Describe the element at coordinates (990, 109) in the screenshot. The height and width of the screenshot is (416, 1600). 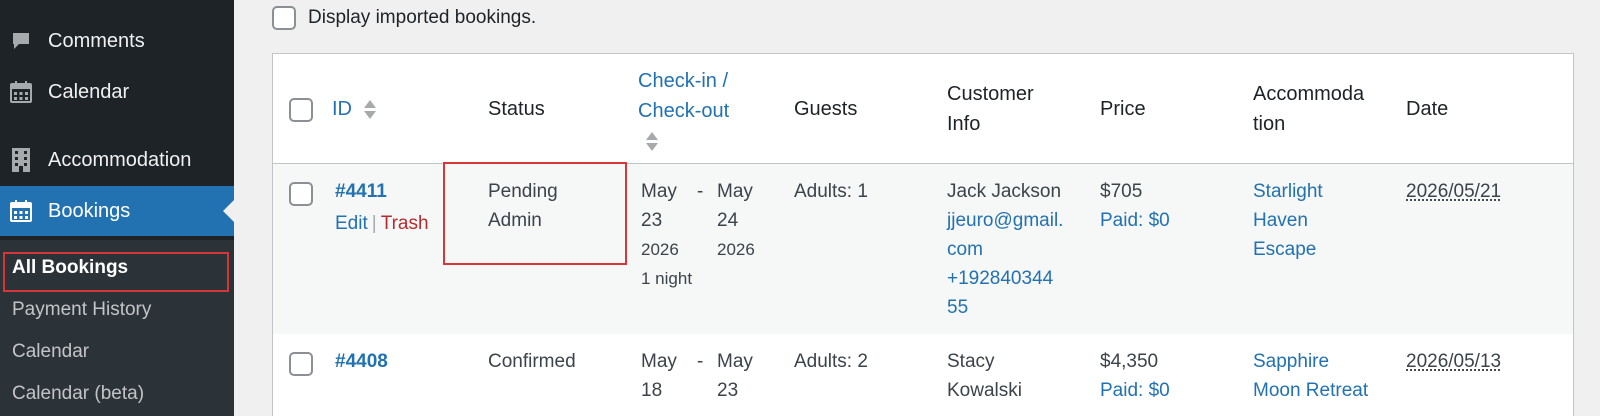
I see `column-header-customer: Customer Info` at that location.